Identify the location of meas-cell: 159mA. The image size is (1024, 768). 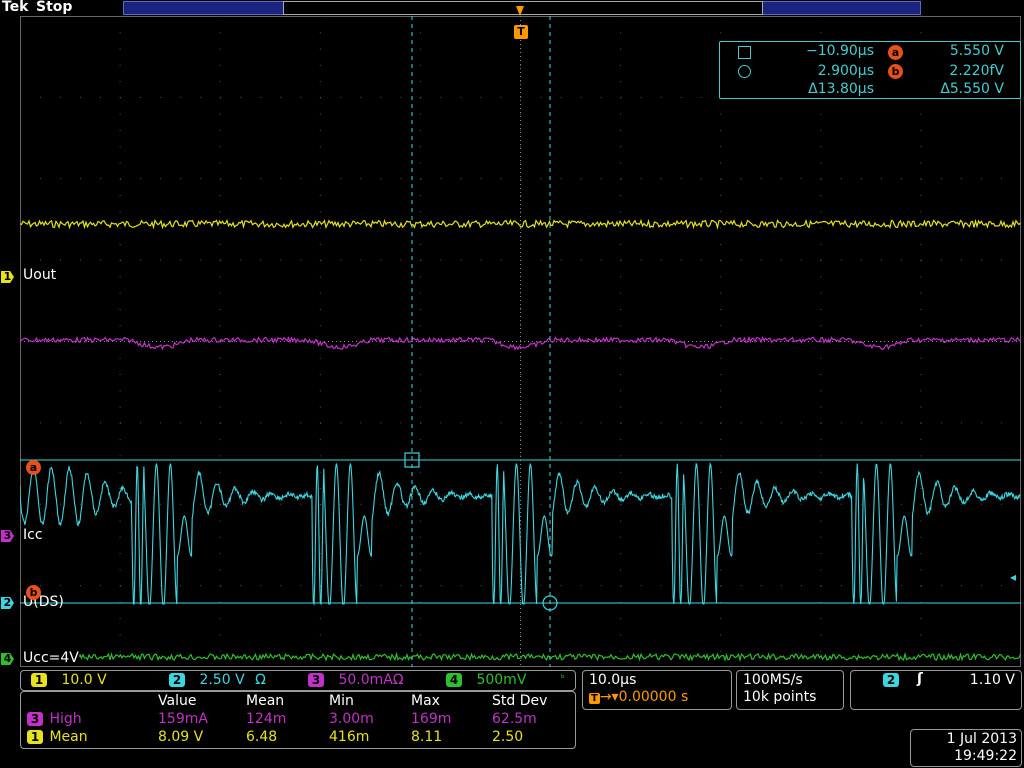
(183, 719).